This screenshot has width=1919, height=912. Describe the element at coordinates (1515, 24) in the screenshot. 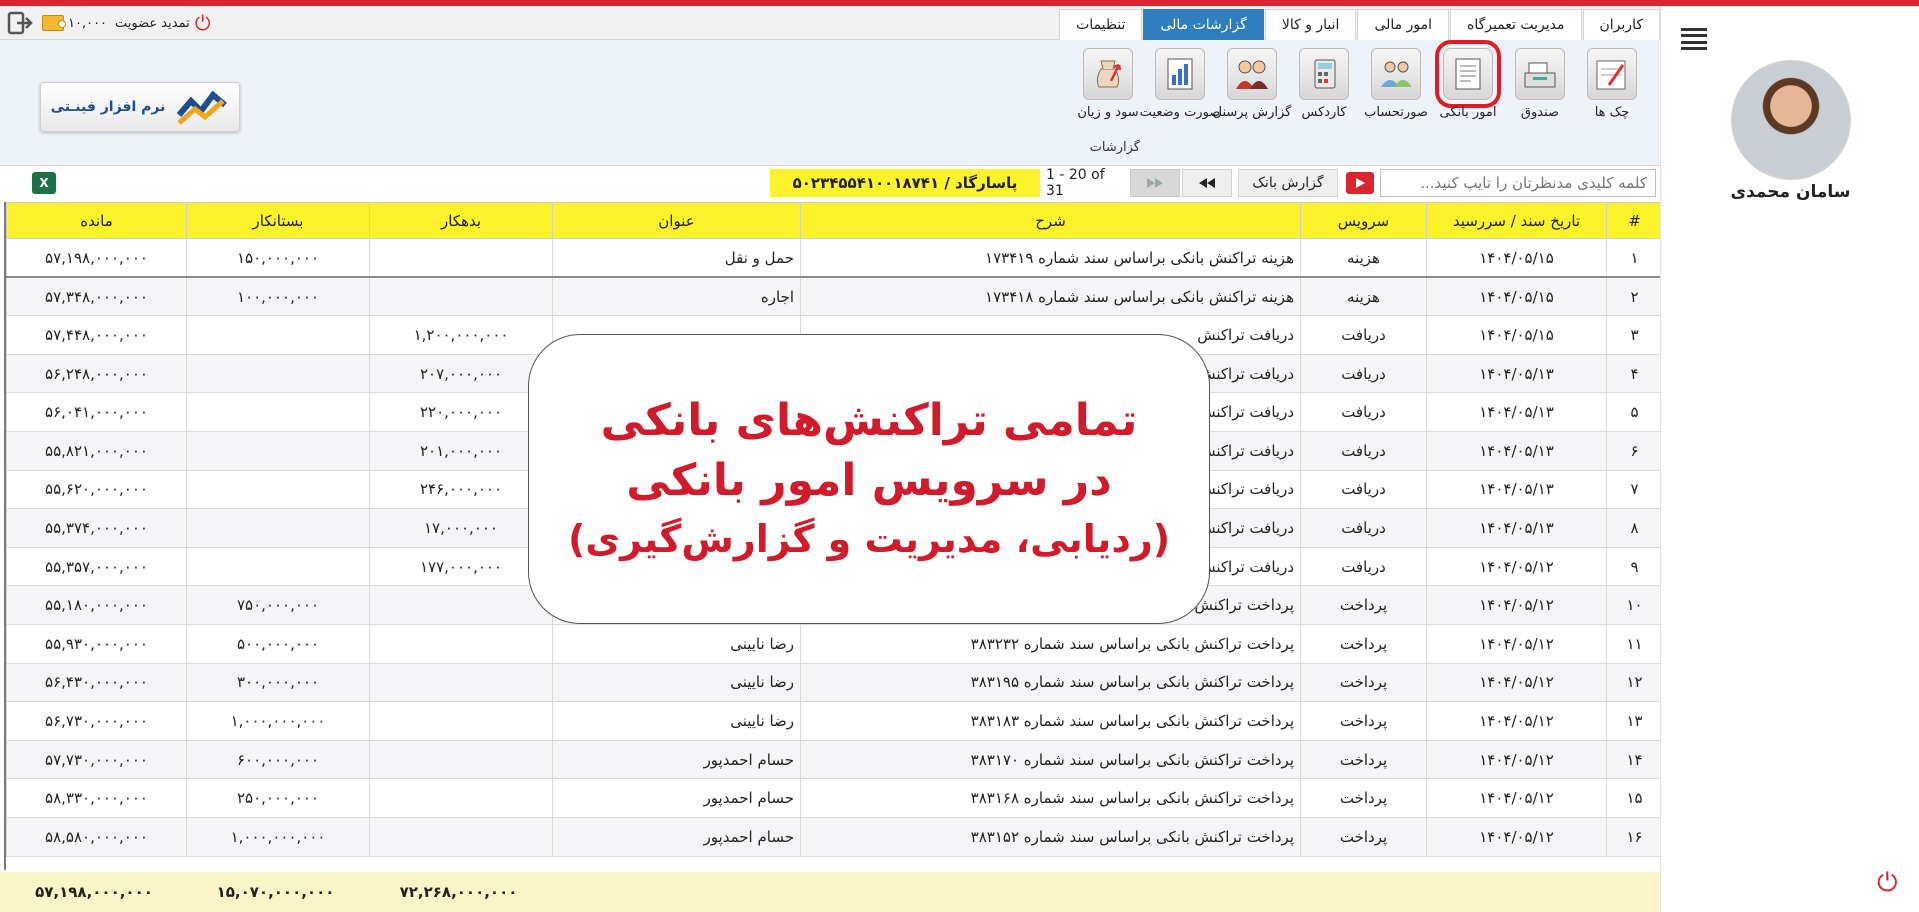

I see `tab-workshop: مدیریت تعمیرگاه` at that location.